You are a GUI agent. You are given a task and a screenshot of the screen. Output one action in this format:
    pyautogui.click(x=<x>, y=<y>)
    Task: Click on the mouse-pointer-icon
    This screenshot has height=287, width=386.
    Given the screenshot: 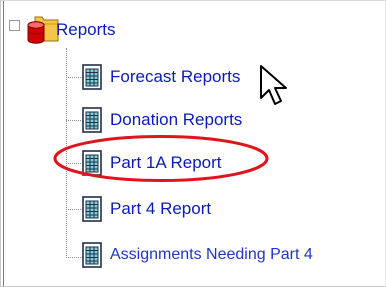 What is the action you would take?
    pyautogui.click(x=273, y=85)
    